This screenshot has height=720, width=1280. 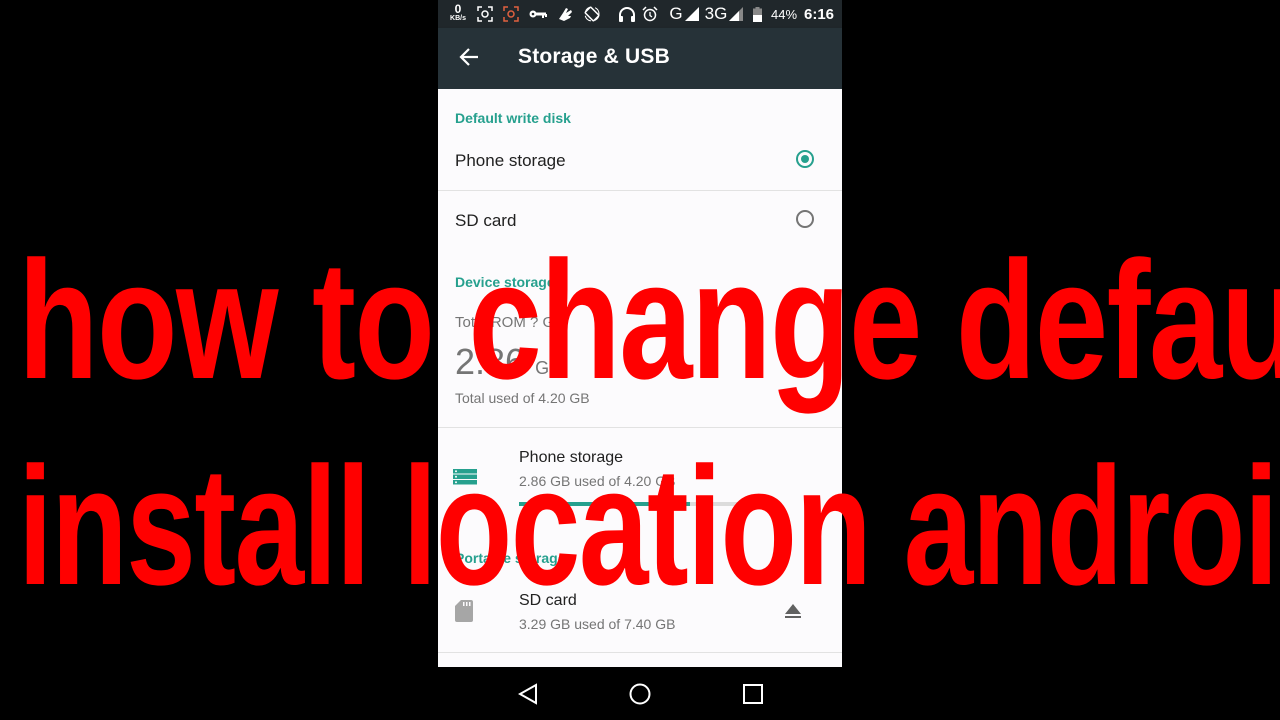 I want to click on used-unit: GB, so click(x=548, y=368).